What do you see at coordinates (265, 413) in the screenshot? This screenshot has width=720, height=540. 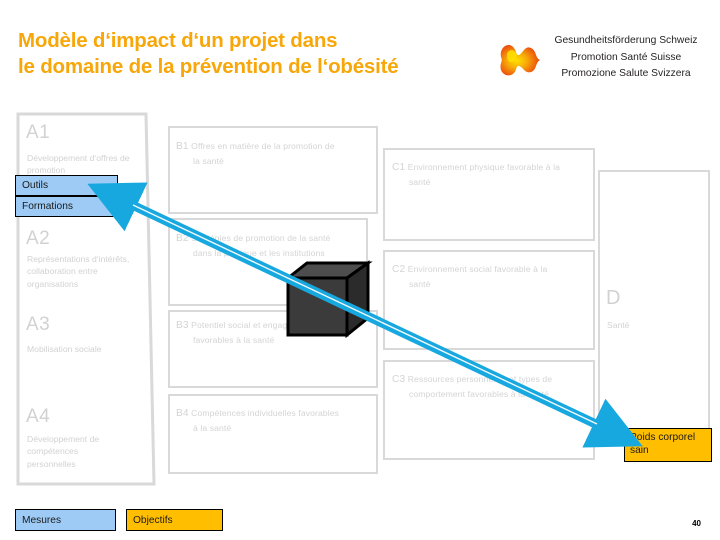 I see `cell-b4-line1: Compétences individuelles favorables` at bounding box center [265, 413].